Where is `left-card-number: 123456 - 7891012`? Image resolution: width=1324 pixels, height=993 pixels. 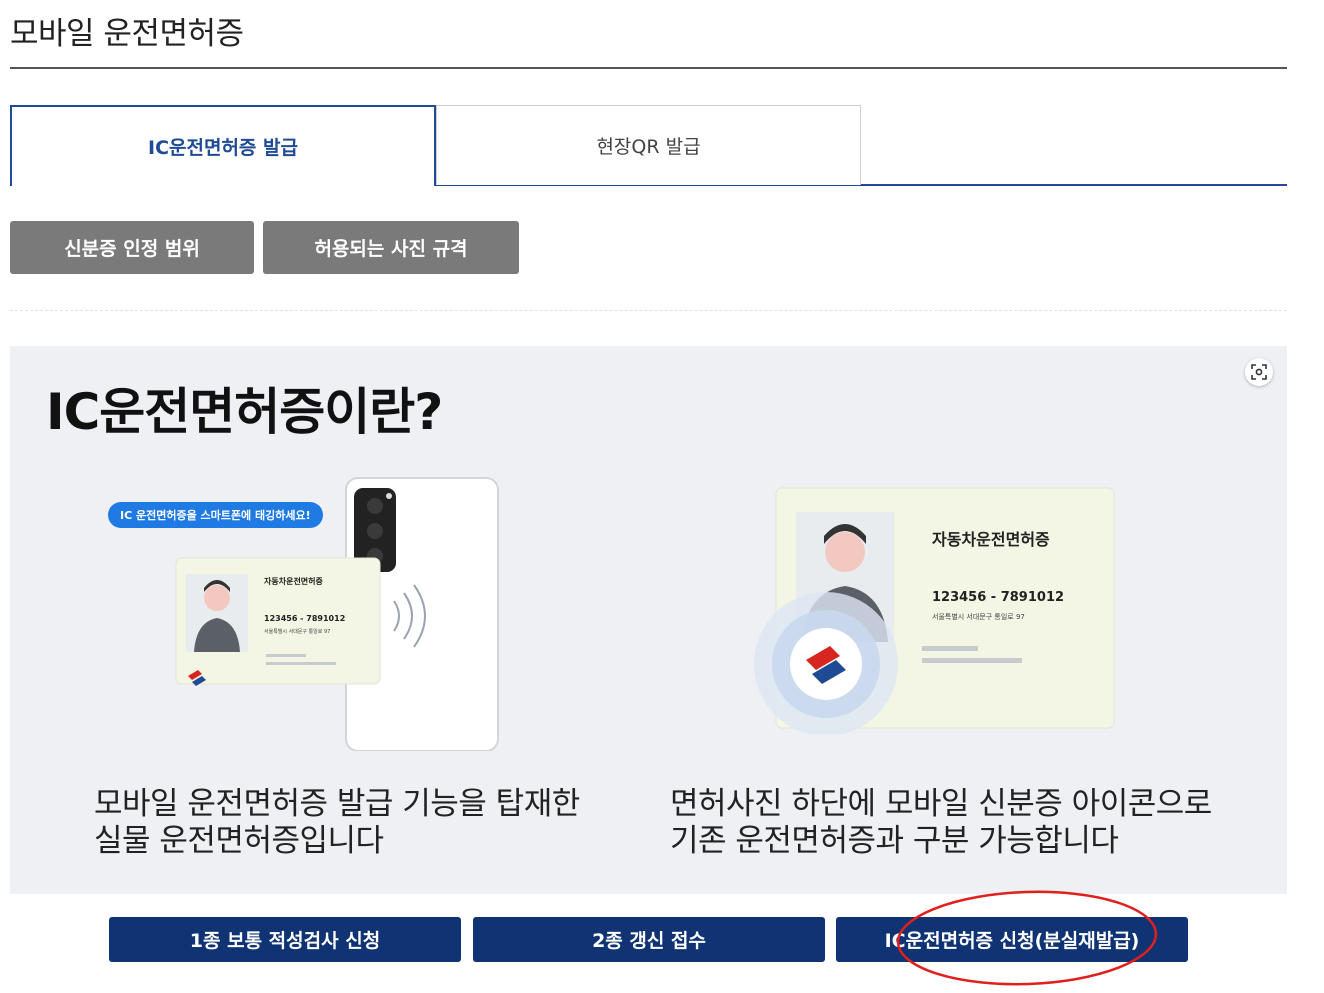
left-card-number: 123456 - 7891012 is located at coordinates (305, 618).